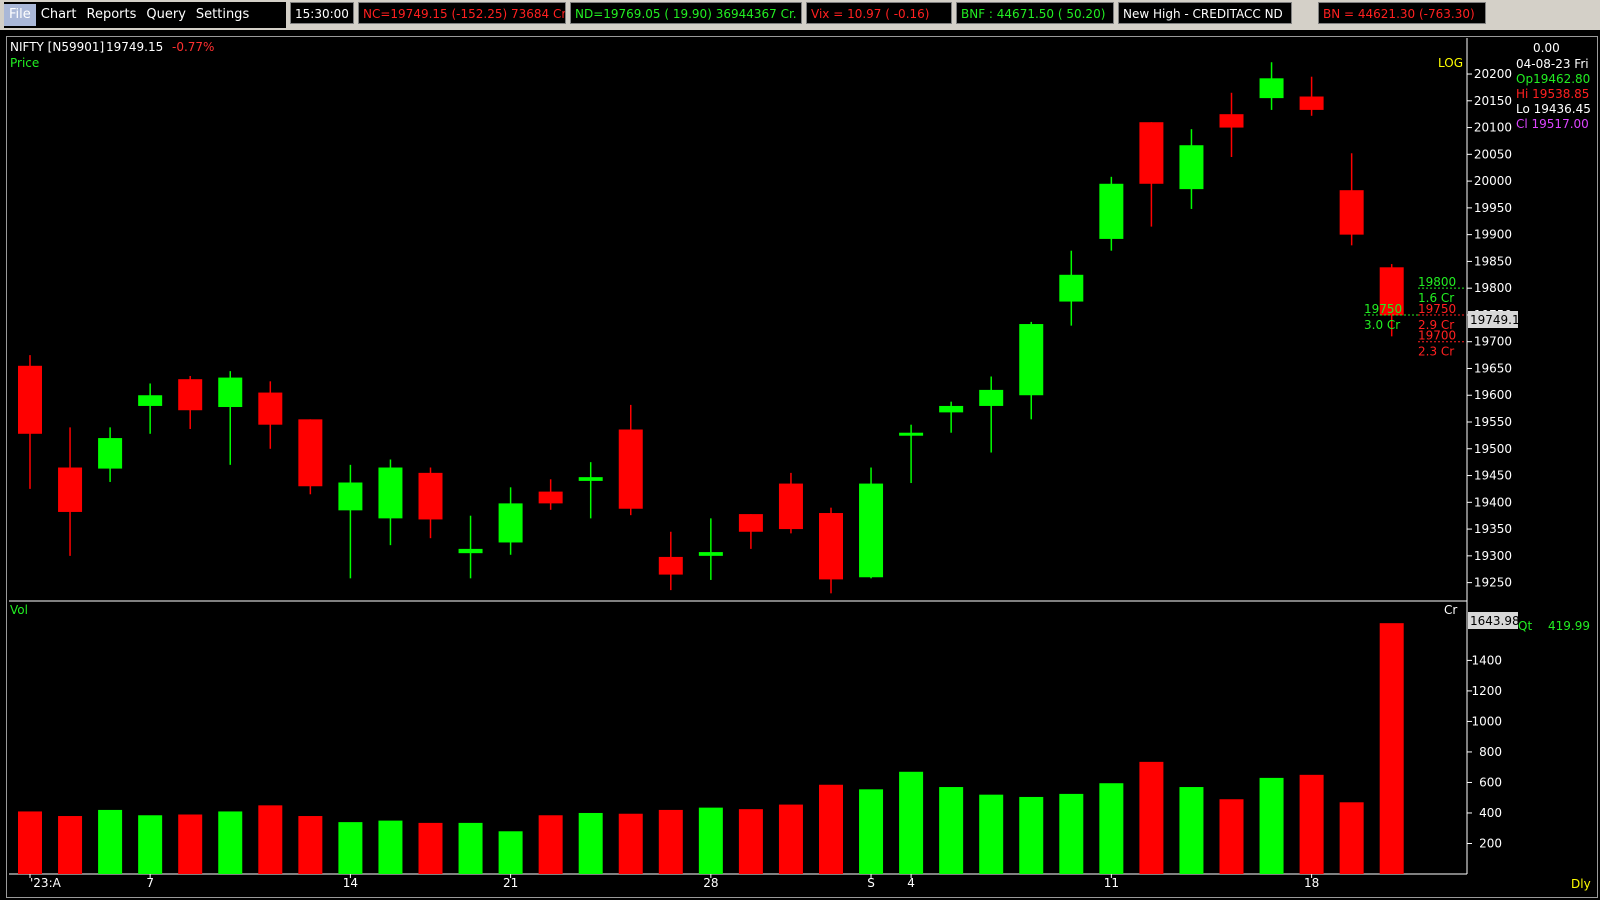 Image resolution: width=1600 pixels, height=900 pixels. Describe the element at coordinates (1490, 843) in the screenshot. I see `volume-tick-label: 200` at that location.